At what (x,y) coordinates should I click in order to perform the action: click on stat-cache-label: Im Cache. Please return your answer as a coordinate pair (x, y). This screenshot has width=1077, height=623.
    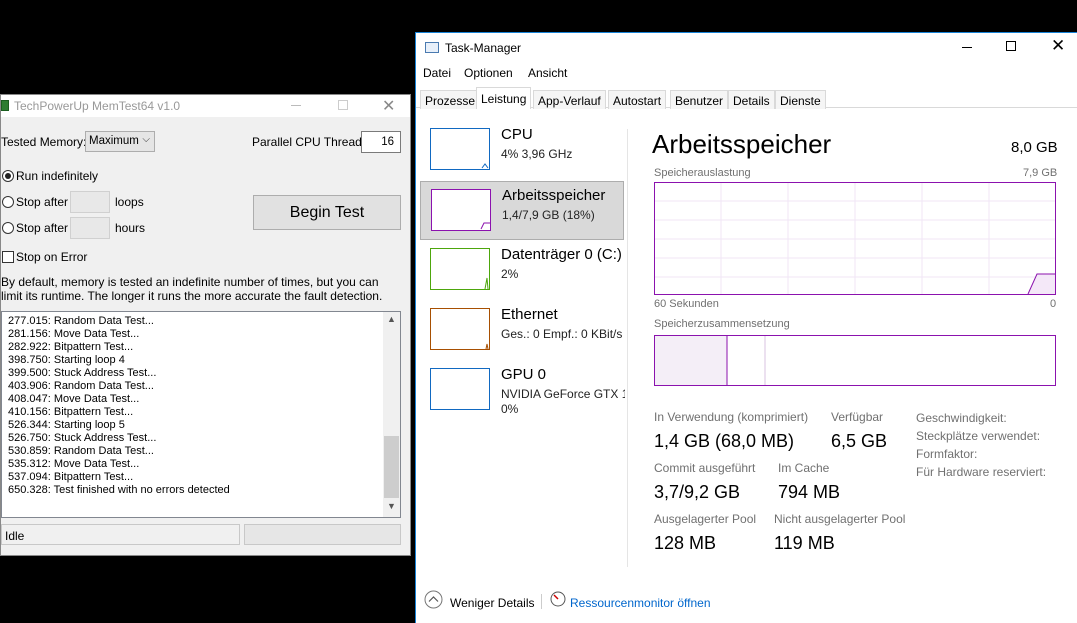
    Looking at the image, I should click on (804, 468).